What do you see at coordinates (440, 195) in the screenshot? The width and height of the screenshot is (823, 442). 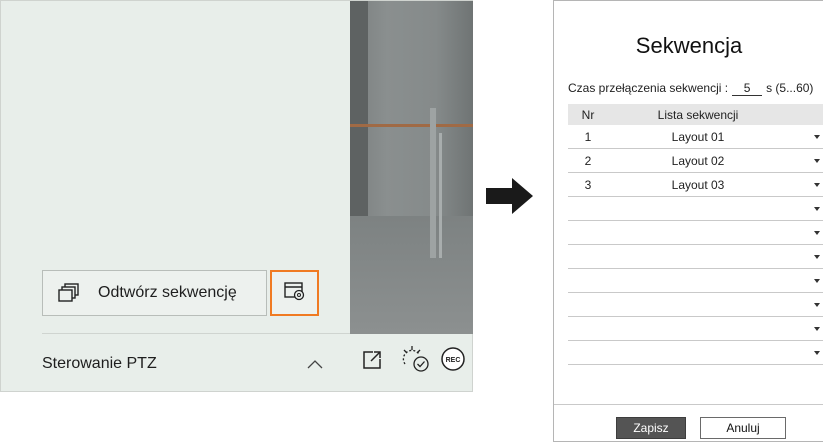 I see `camera-post-thin` at bounding box center [440, 195].